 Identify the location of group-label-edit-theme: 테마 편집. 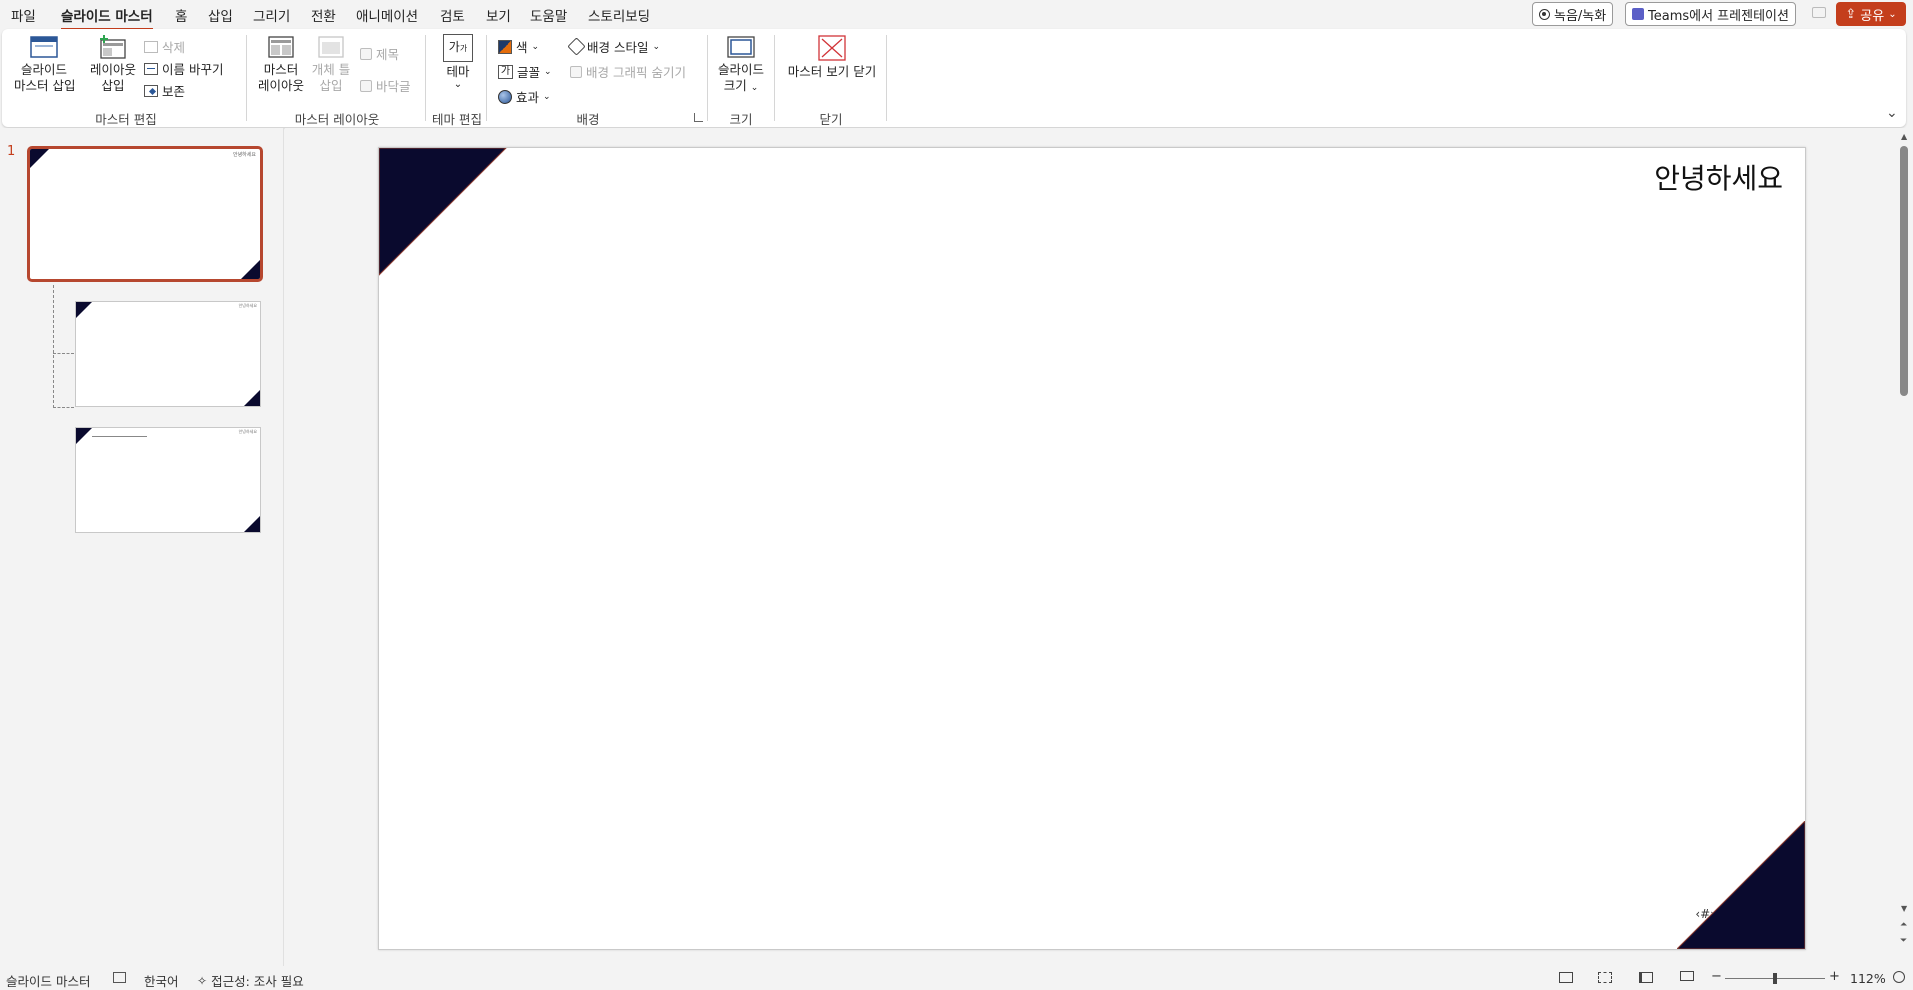
(457, 119).